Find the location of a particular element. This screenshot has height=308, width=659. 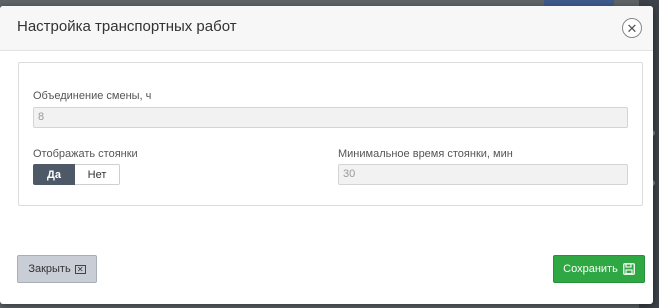

show-stops-label: Отображать стоянки is located at coordinates (85, 154).